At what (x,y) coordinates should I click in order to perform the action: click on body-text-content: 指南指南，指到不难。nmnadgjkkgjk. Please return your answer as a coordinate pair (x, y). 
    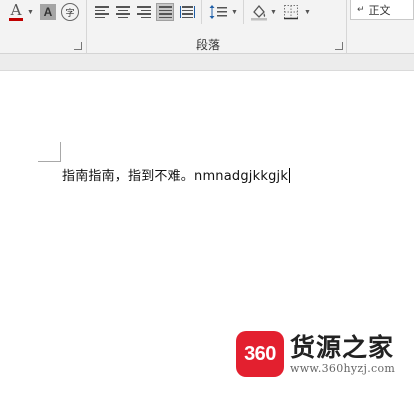
    Looking at the image, I should click on (175, 176).